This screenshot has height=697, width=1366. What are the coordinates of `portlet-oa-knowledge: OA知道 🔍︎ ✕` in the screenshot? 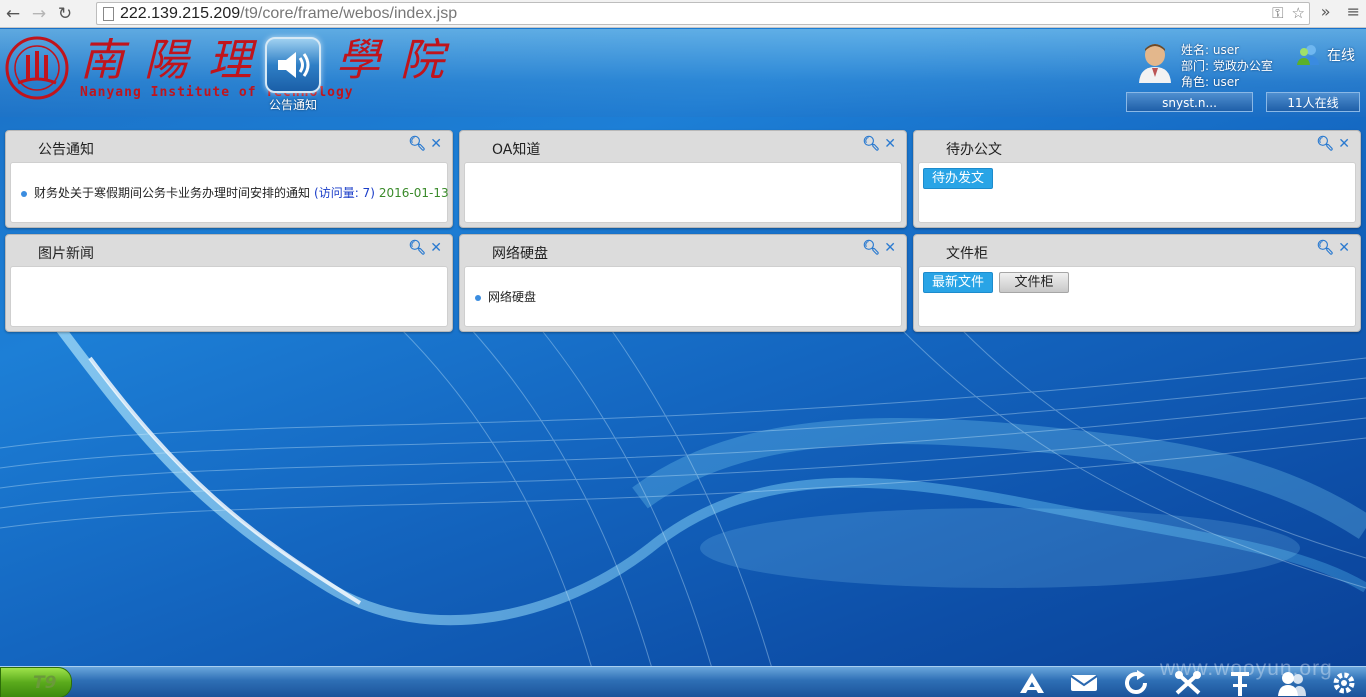 It's located at (683, 179).